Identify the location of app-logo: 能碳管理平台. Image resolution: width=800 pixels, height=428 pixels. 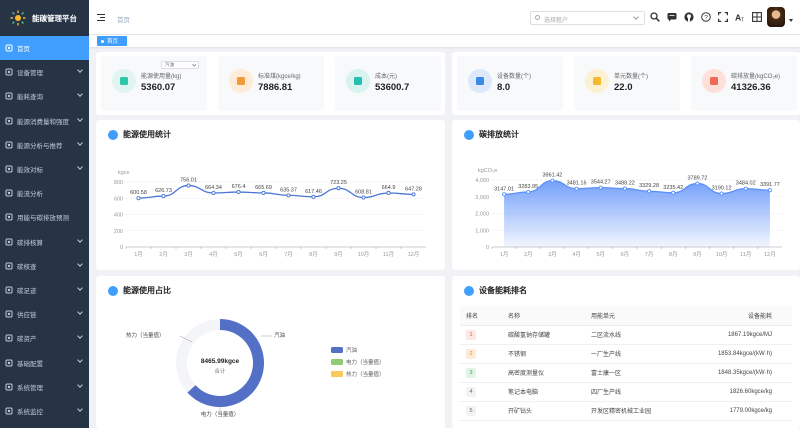
(44, 18).